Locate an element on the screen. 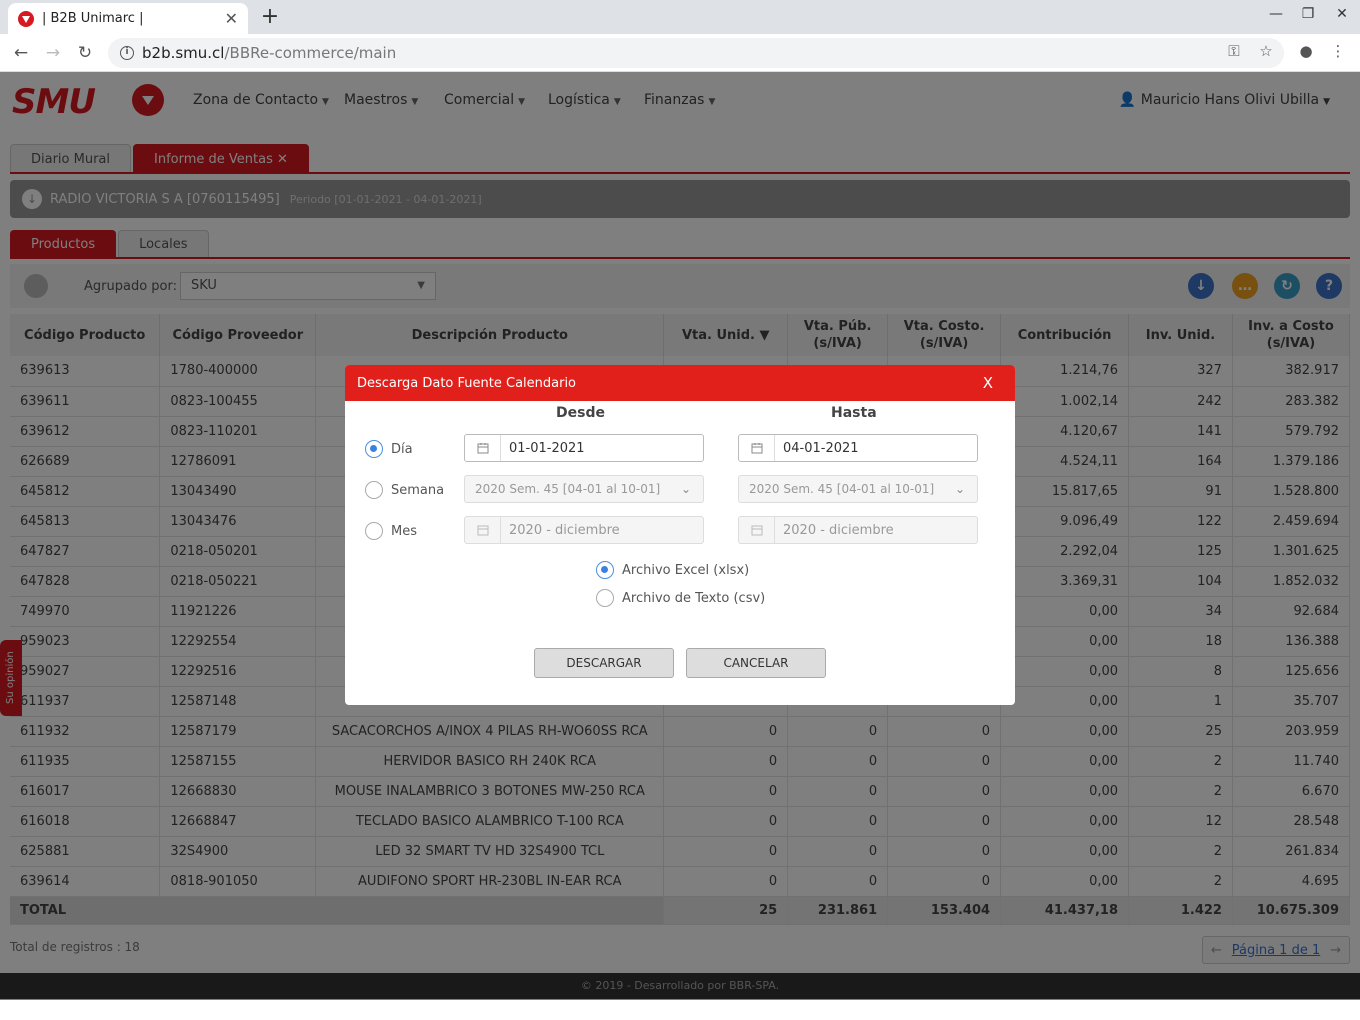 The height and width of the screenshot is (1020, 1360). mes-hasta-input: 2020 - diciembre is located at coordinates (858, 530).